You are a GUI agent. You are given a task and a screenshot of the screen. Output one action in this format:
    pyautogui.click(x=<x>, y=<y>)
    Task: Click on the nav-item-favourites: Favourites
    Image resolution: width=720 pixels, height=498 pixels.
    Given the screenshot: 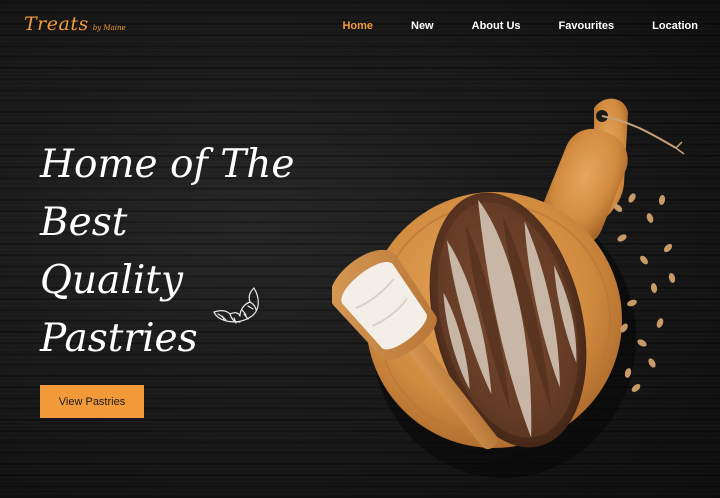 What is the action you would take?
    pyautogui.click(x=587, y=26)
    